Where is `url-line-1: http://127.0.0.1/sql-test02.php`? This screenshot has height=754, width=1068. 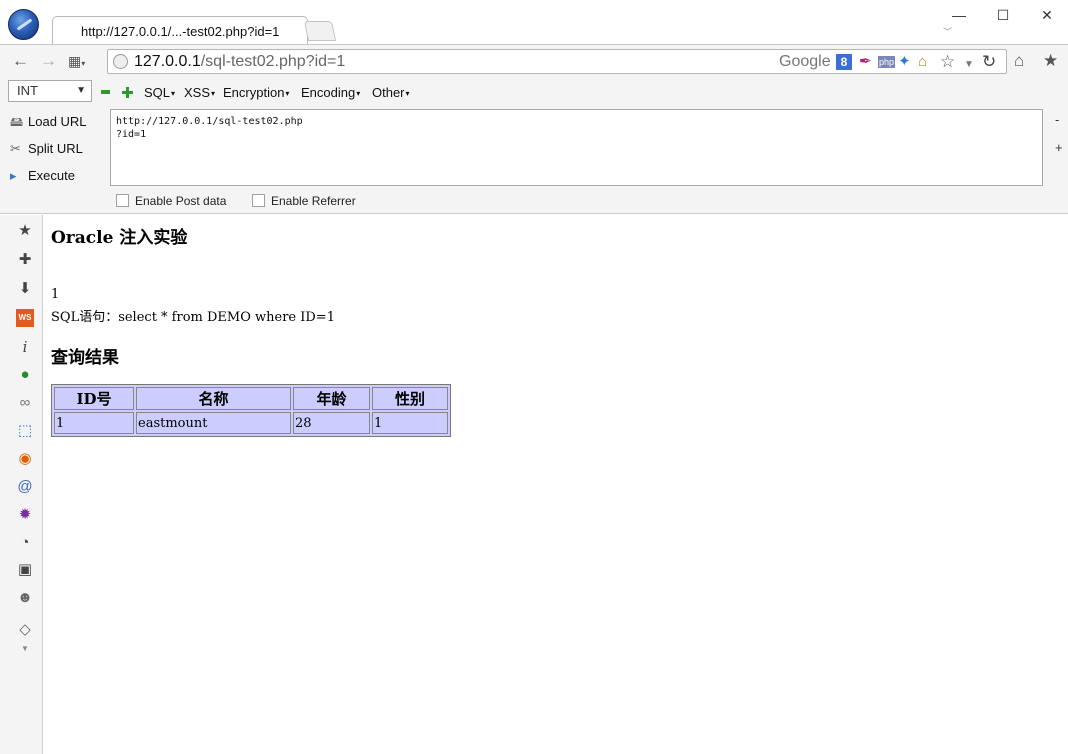 url-line-1: http://127.0.0.1/sql-test02.php is located at coordinates (209, 121).